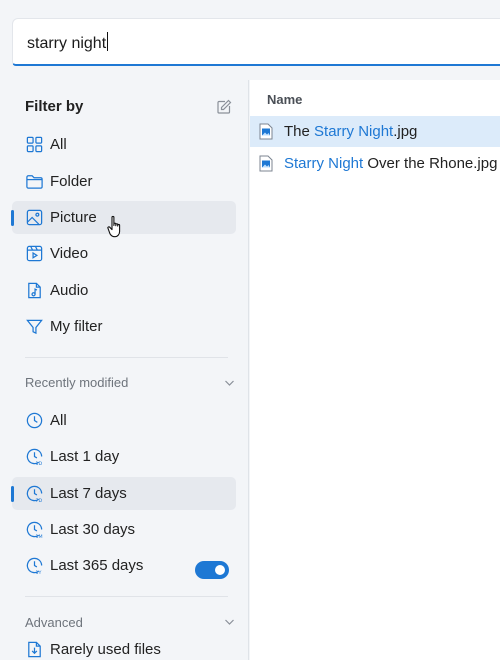 Image resolution: width=500 pixels, height=660 pixels. Describe the element at coordinates (124, 290) in the screenshot. I see `filter-item-audio: Audio` at that location.